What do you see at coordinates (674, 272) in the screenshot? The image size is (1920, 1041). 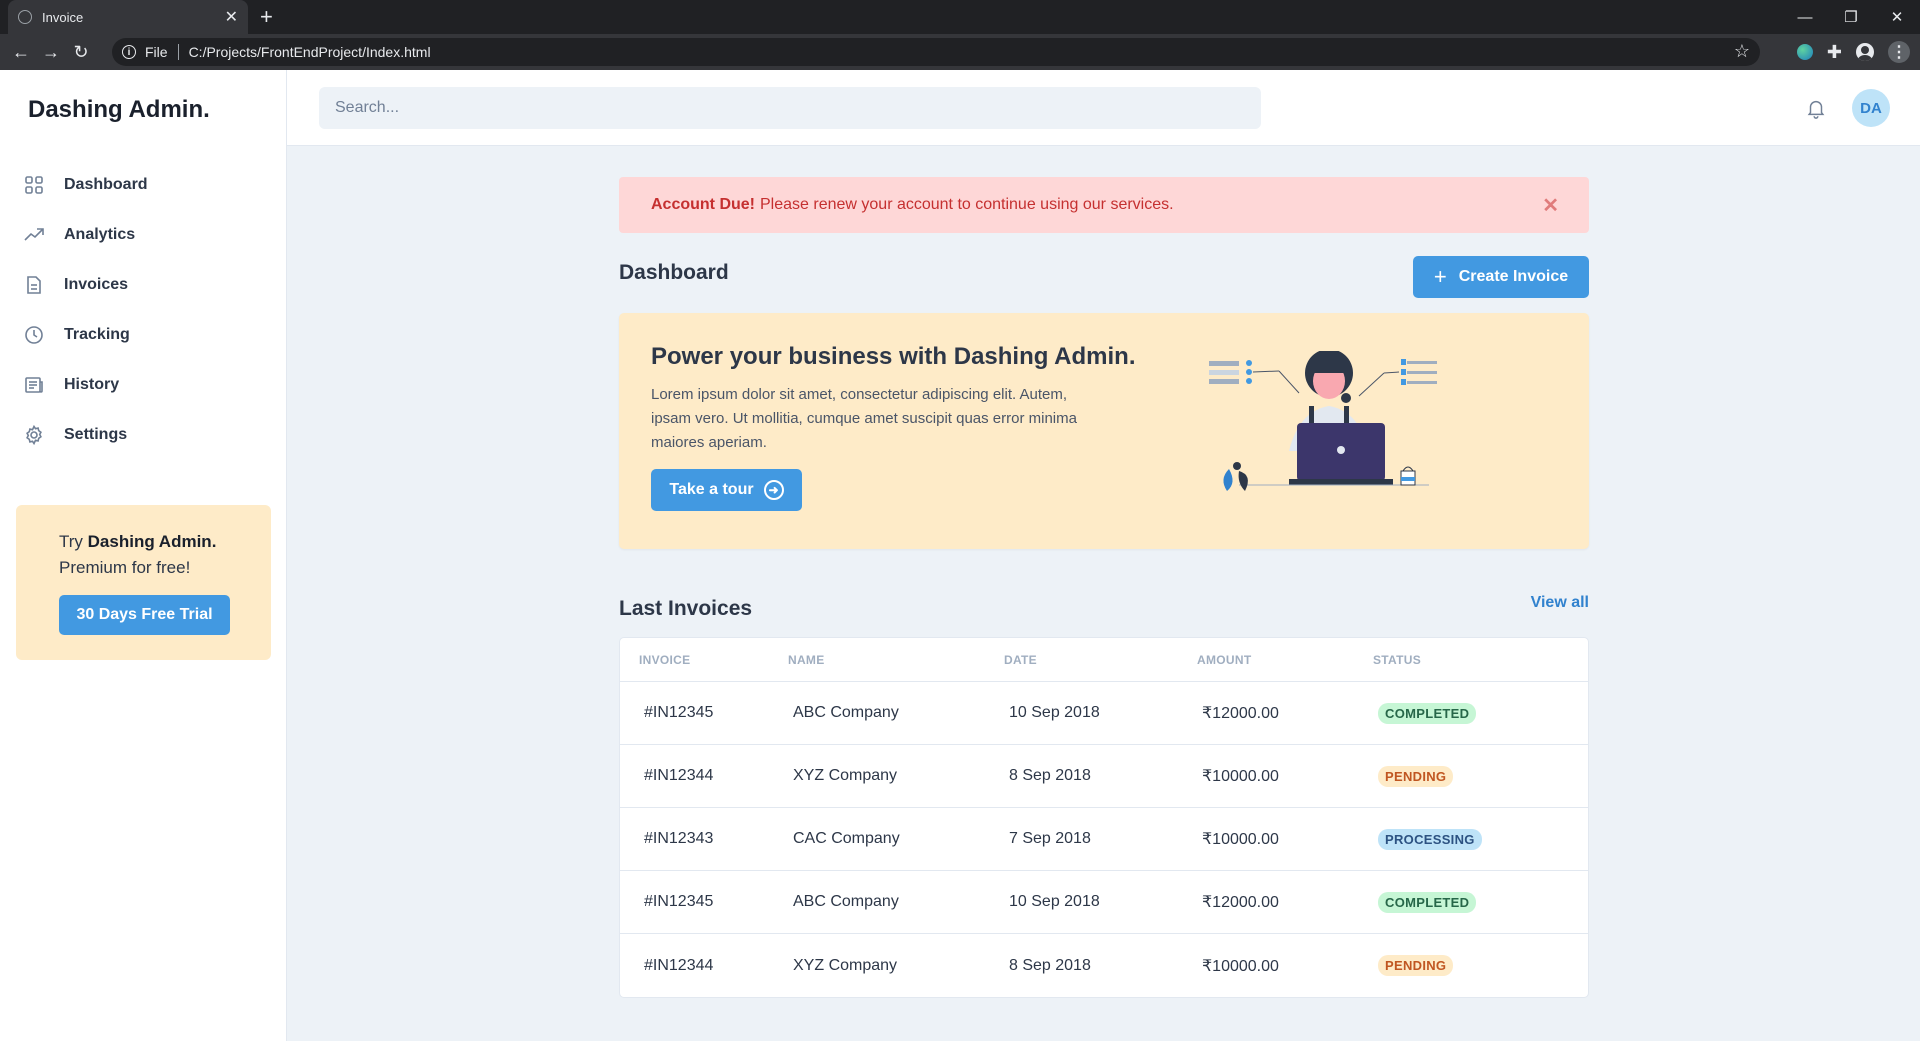 I see `page-title: Dashboard` at bounding box center [674, 272].